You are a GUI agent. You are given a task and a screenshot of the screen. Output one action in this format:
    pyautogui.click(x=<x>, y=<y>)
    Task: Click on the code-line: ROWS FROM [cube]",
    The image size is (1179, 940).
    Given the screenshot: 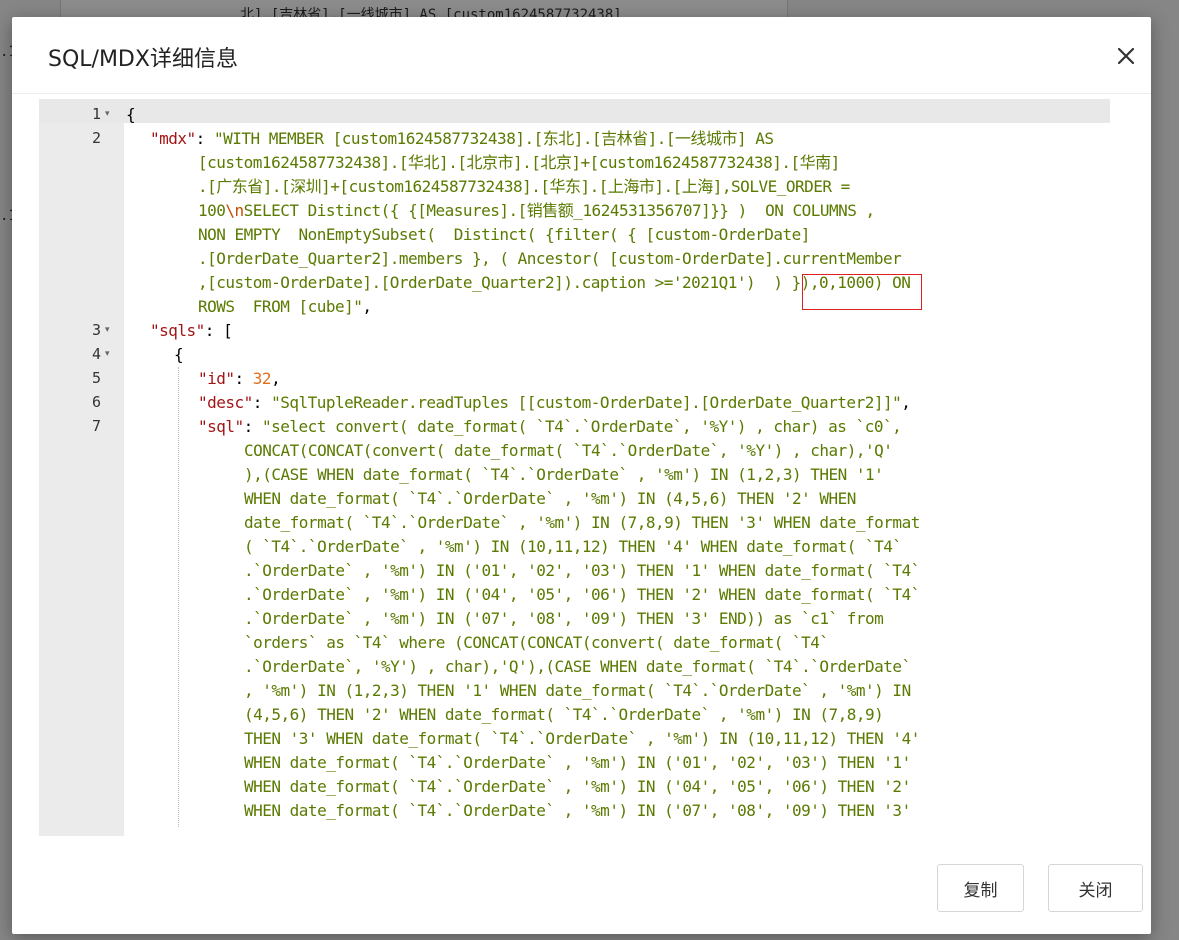 What is the action you would take?
    pyautogui.click(x=285, y=307)
    